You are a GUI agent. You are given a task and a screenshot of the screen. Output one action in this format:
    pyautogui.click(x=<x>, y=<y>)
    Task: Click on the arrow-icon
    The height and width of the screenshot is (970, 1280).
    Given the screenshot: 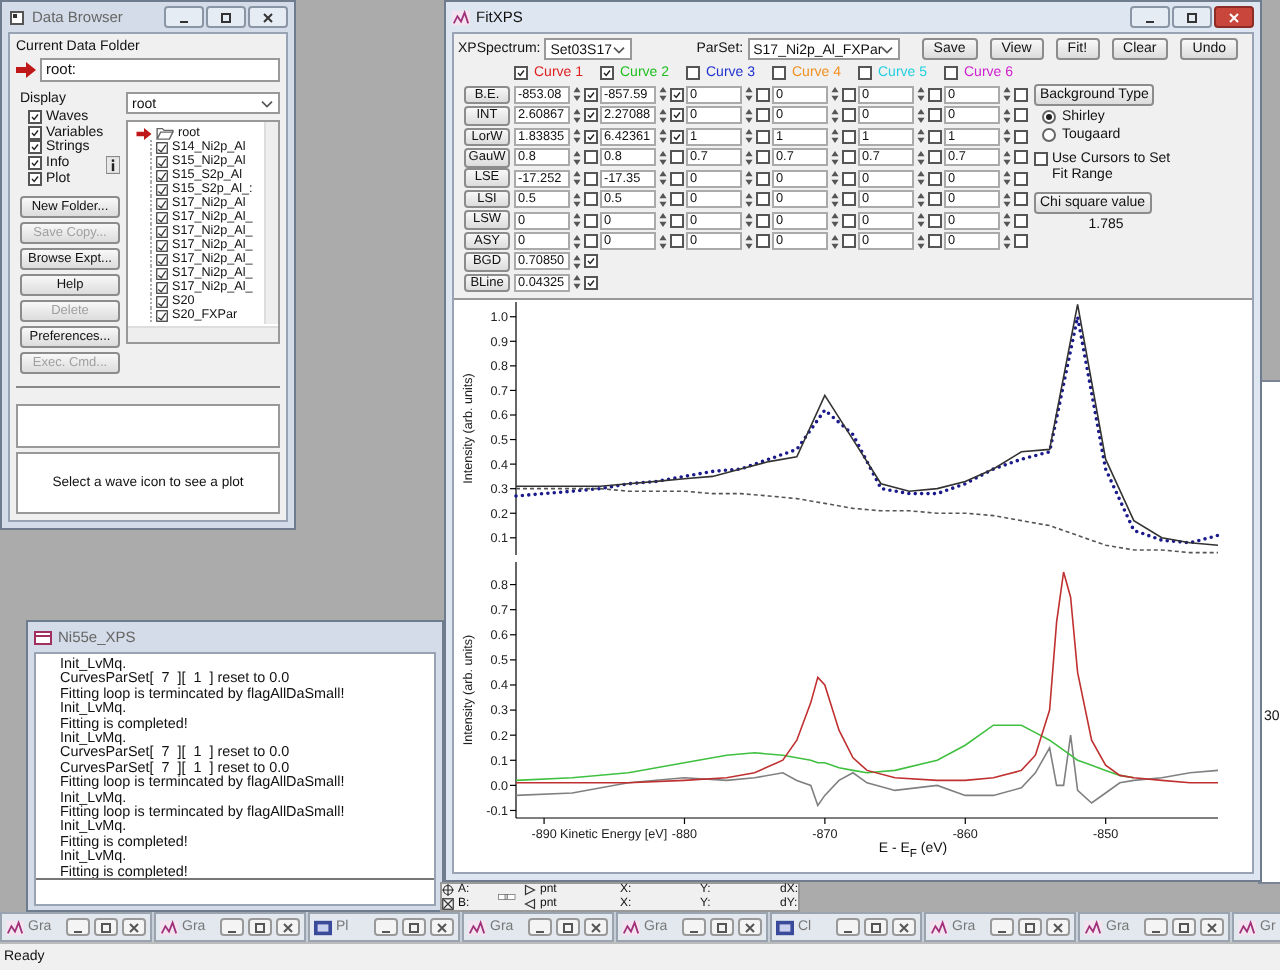 What is the action you would take?
    pyautogui.click(x=144, y=133)
    